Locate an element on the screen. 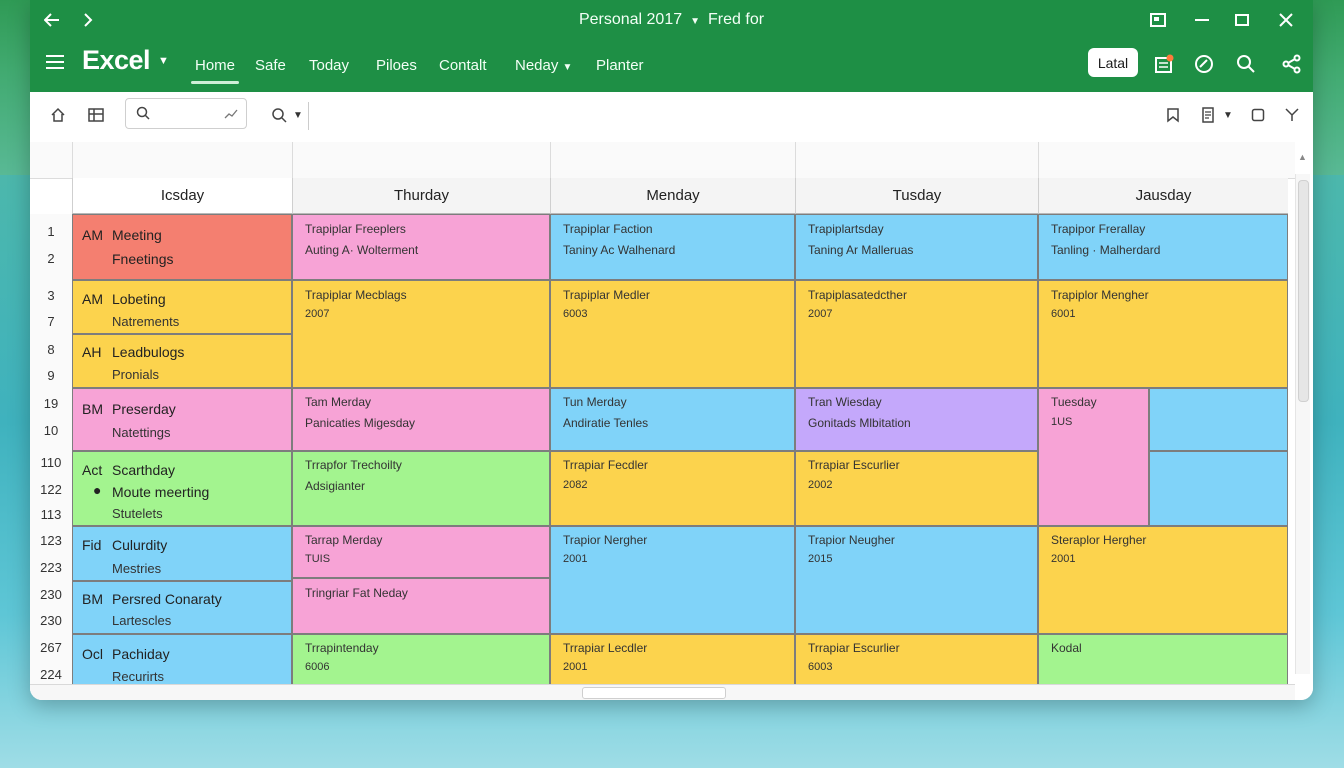 The image size is (1344, 768). schedule-cell: Trapiplor Mengher 6001 is located at coordinates (1163, 334).